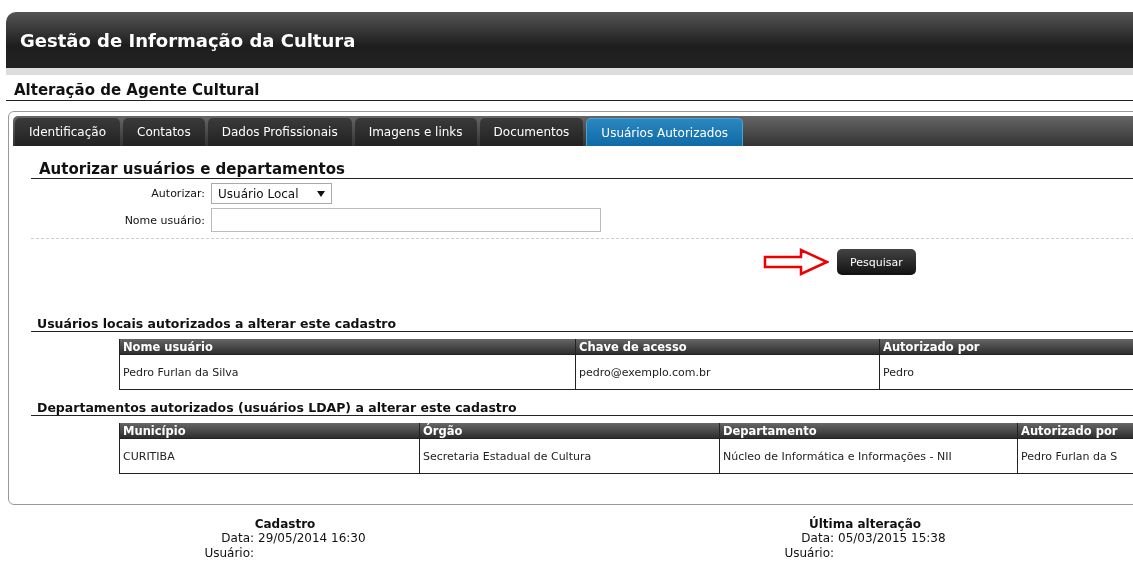 The image size is (1133, 561). I want to click on search-button: Pesquisar, so click(876, 262).